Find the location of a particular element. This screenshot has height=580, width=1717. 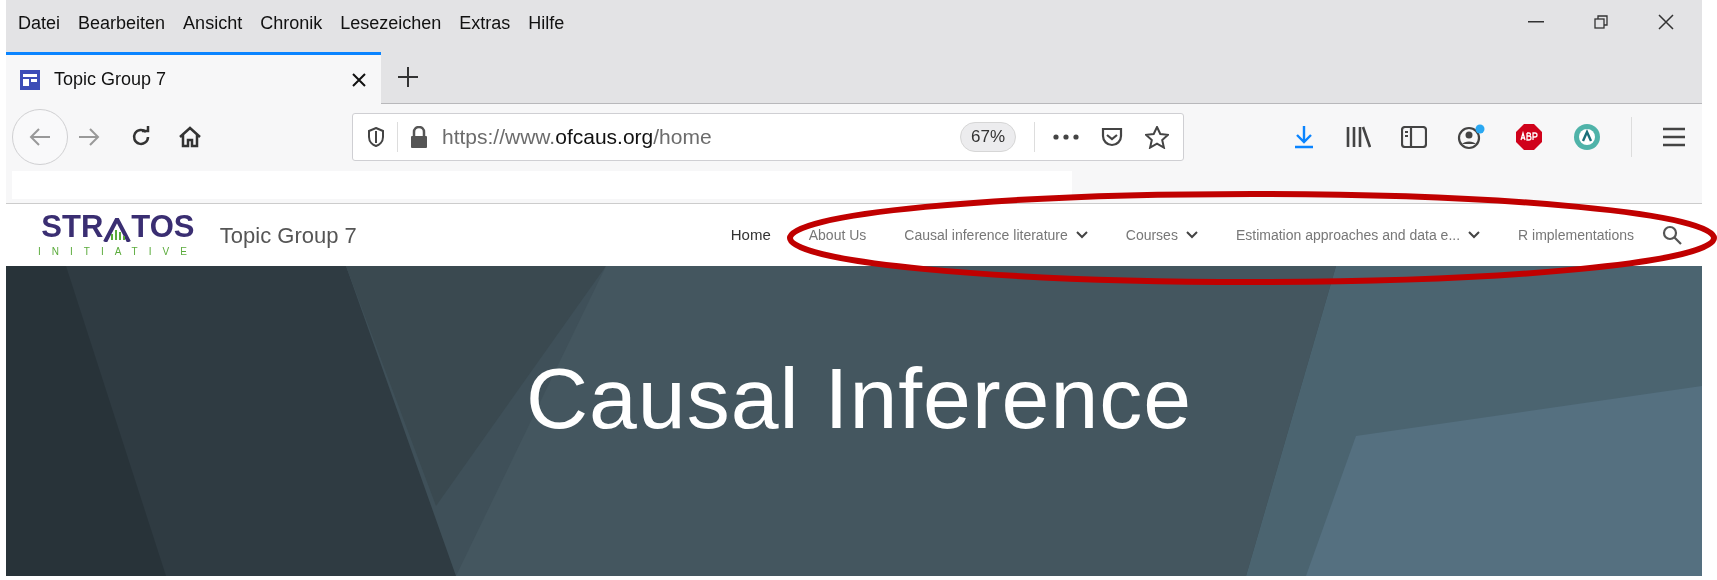

menu-item: Lesezeichen is located at coordinates (391, 23).